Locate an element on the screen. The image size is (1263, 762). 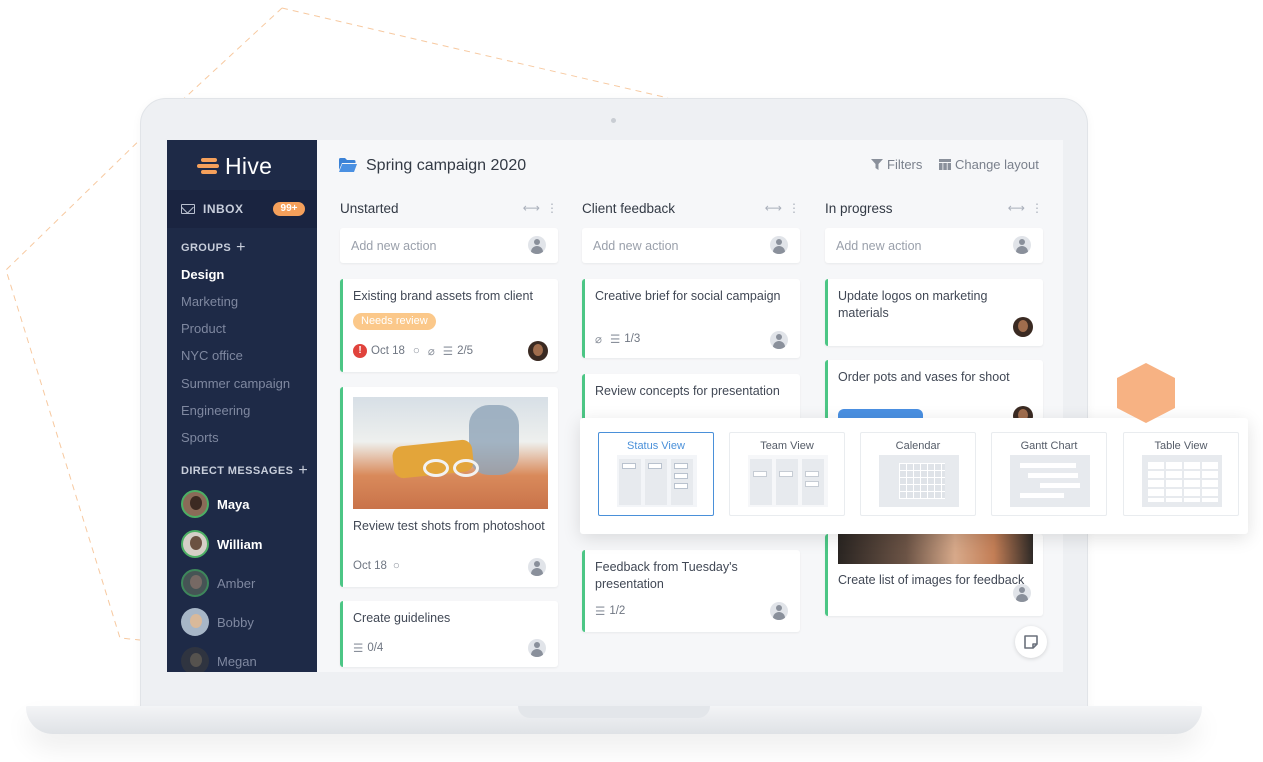
groups-title: GROUPS is located at coordinates (206, 248).